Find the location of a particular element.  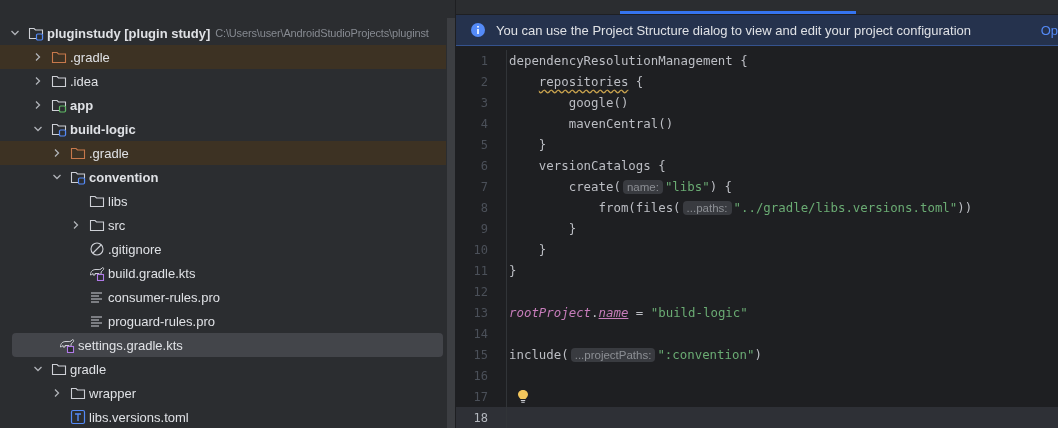

code-token: from(files( is located at coordinates (639, 207).